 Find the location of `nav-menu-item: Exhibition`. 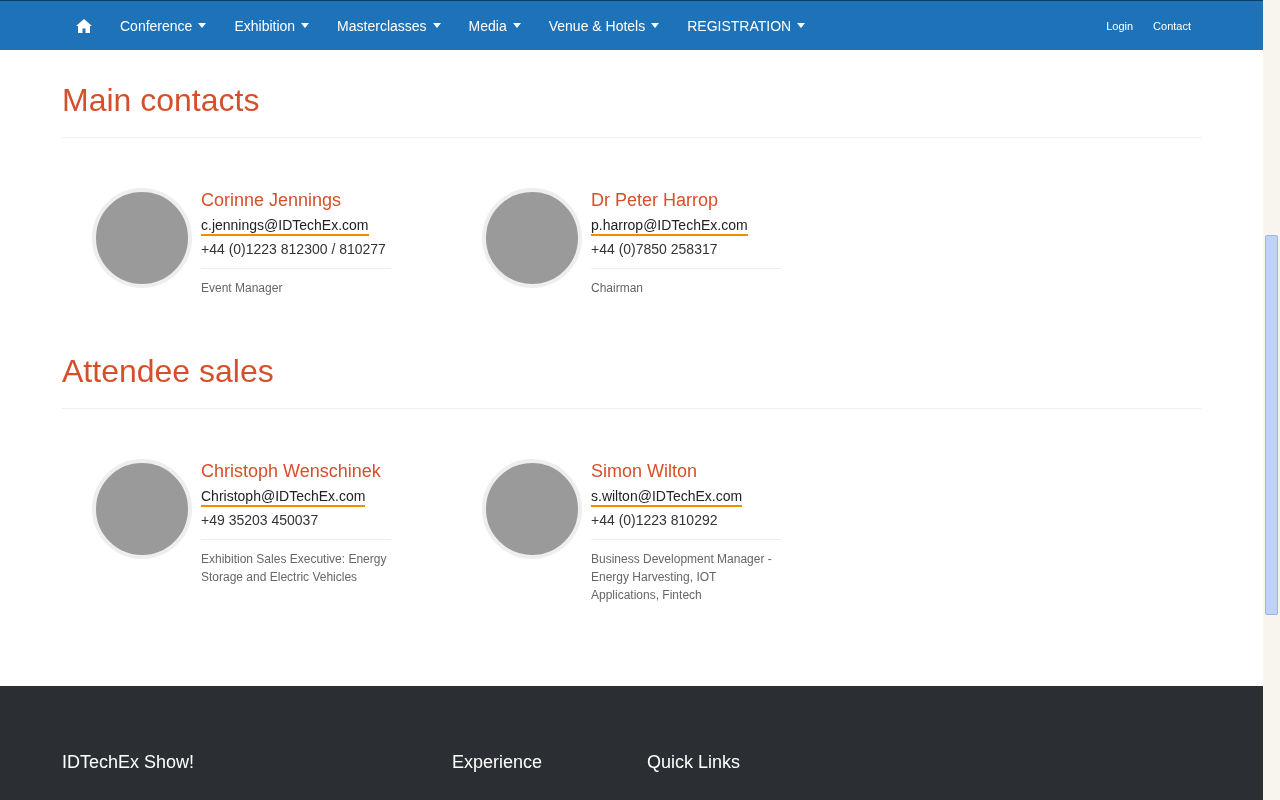

nav-menu-item: Exhibition is located at coordinates (272, 25).